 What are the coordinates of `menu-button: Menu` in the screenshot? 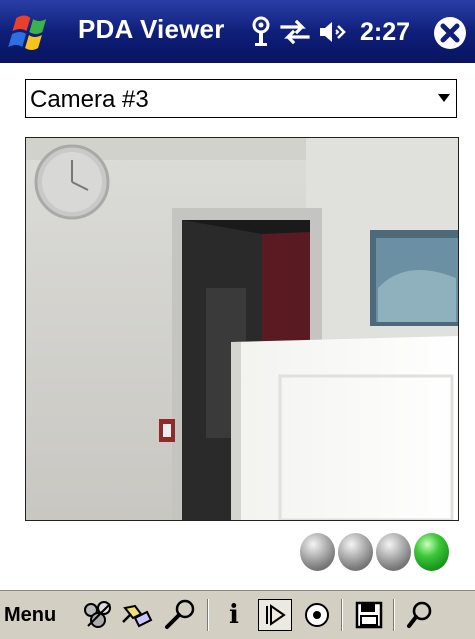 It's located at (30, 615).